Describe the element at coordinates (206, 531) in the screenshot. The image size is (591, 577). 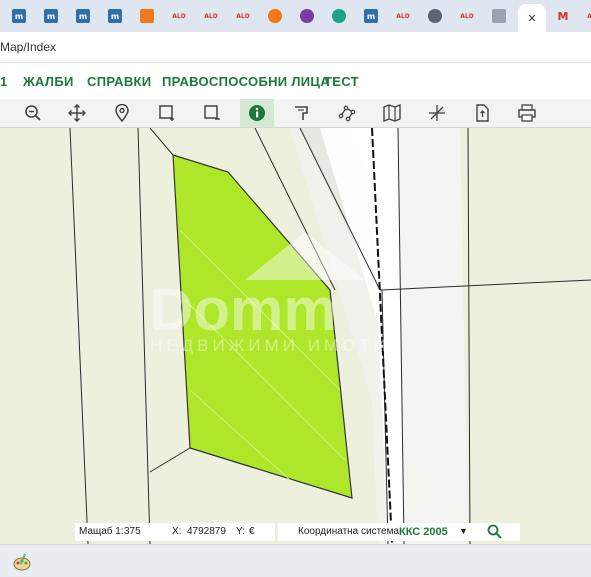
I see `x-value: 4792879` at that location.